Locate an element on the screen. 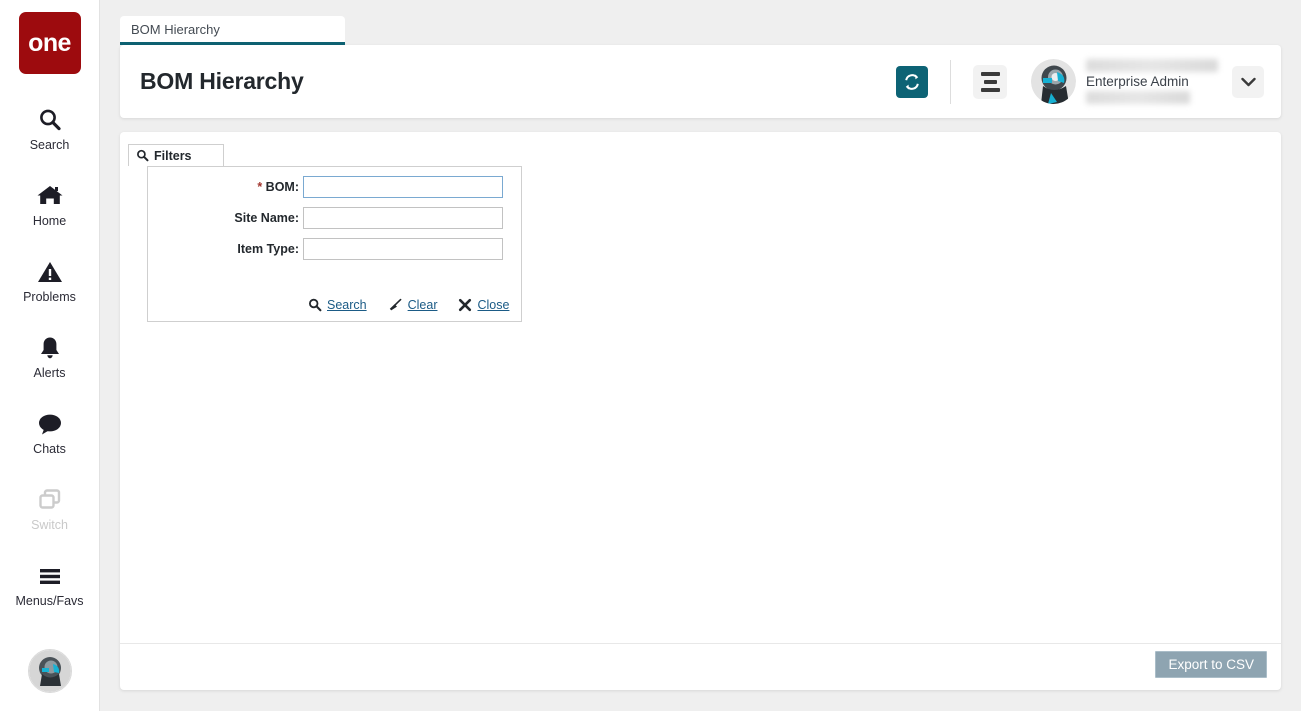 Image resolution: width=1301 pixels, height=711 pixels. filter-row-bom: * BOM: is located at coordinates (334, 187).